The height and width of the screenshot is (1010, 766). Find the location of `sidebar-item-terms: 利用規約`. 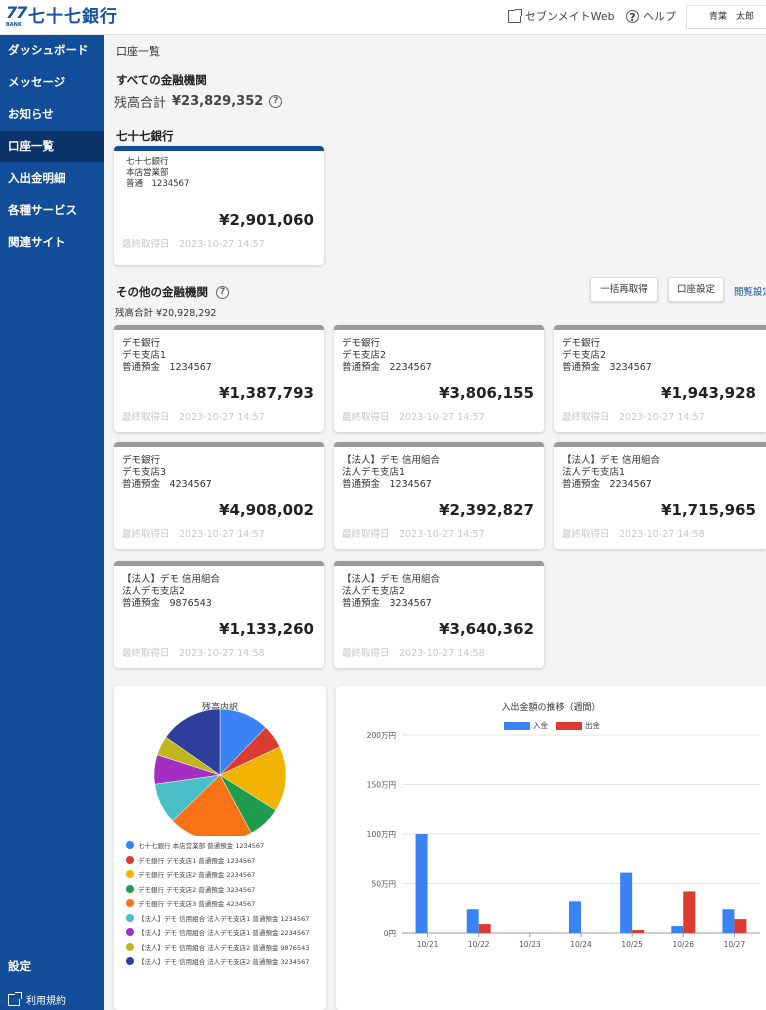

sidebar-item-terms: 利用規約 is located at coordinates (37, 999).